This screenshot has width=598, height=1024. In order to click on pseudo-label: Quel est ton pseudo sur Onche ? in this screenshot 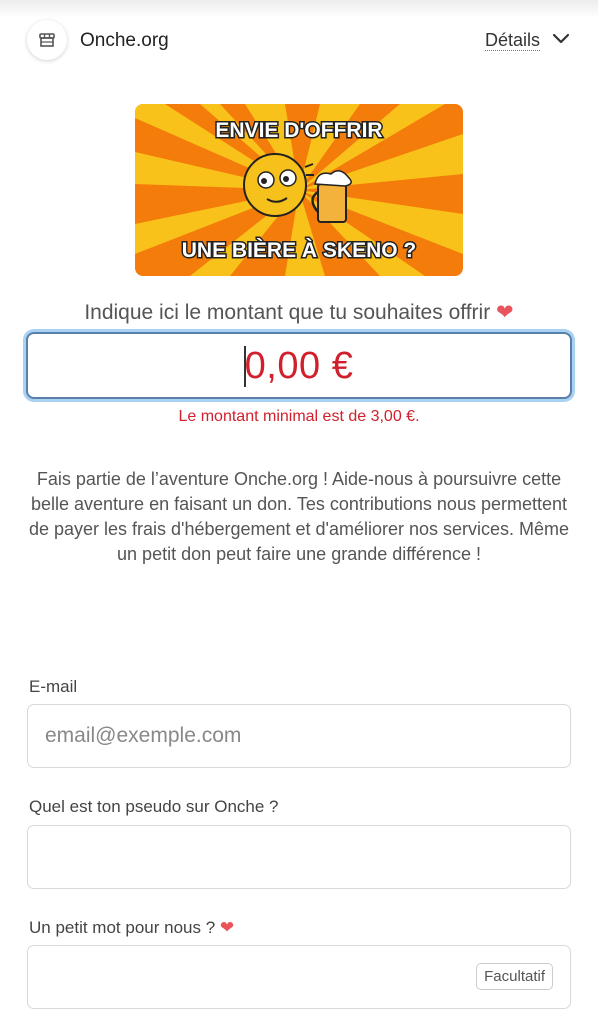, I will do `click(154, 806)`.